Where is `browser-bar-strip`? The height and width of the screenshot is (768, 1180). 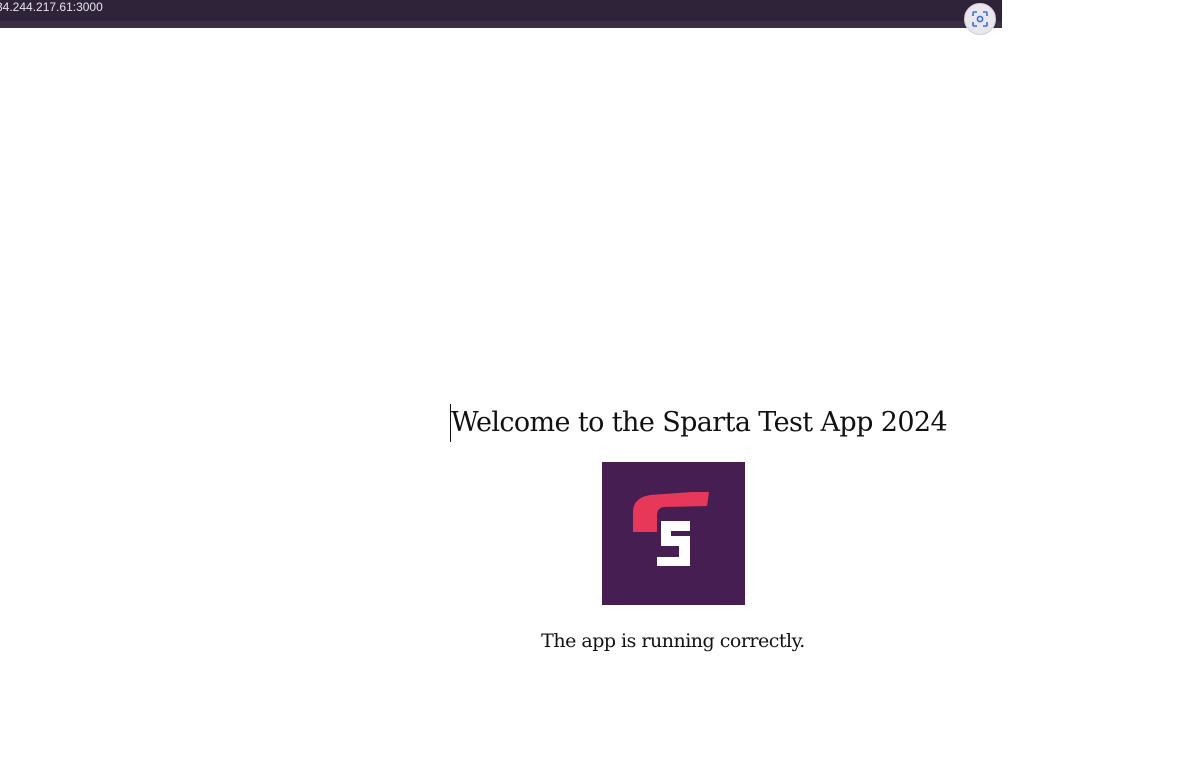
browser-bar-strip is located at coordinates (501, 24).